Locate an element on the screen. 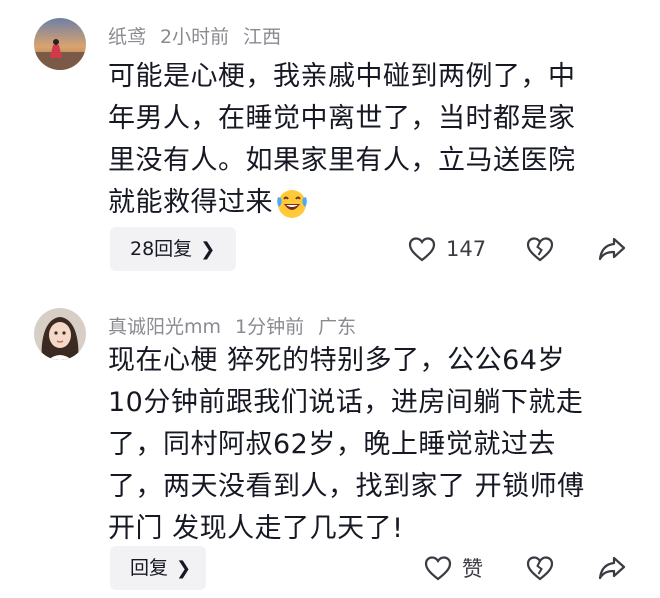 This screenshot has width=660, height=598. comment-line: 可能是心梗，我亲戚中碰到两例了，中 is located at coordinates (342, 76).